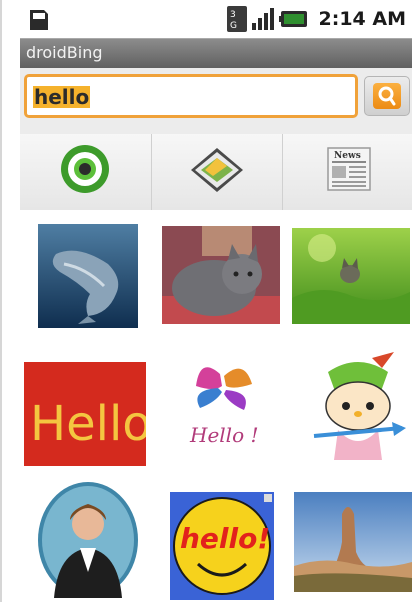  I want to click on battery-icon, so click(292, 19).